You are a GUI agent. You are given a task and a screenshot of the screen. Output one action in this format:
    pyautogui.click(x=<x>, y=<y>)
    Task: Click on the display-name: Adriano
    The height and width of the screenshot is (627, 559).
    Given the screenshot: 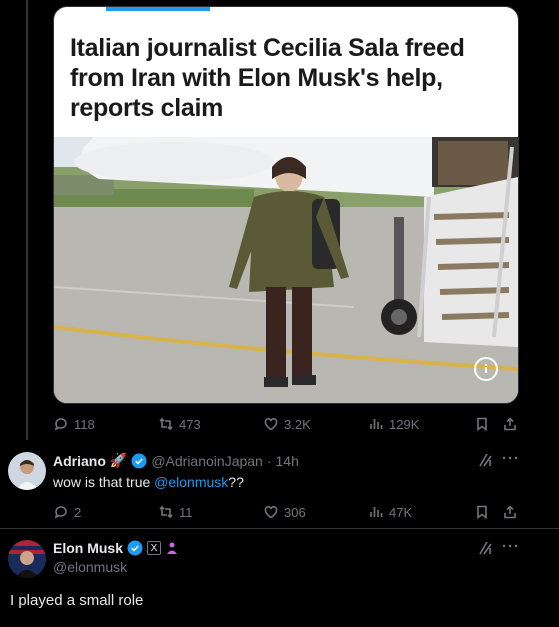 What is the action you would take?
    pyautogui.click(x=79, y=461)
    